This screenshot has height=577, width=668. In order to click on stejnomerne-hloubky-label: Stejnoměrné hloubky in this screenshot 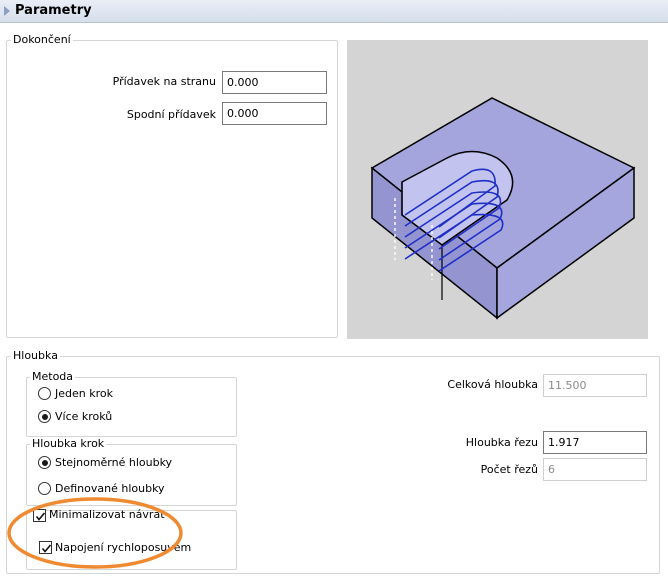, I will do `click(113, 463)`.